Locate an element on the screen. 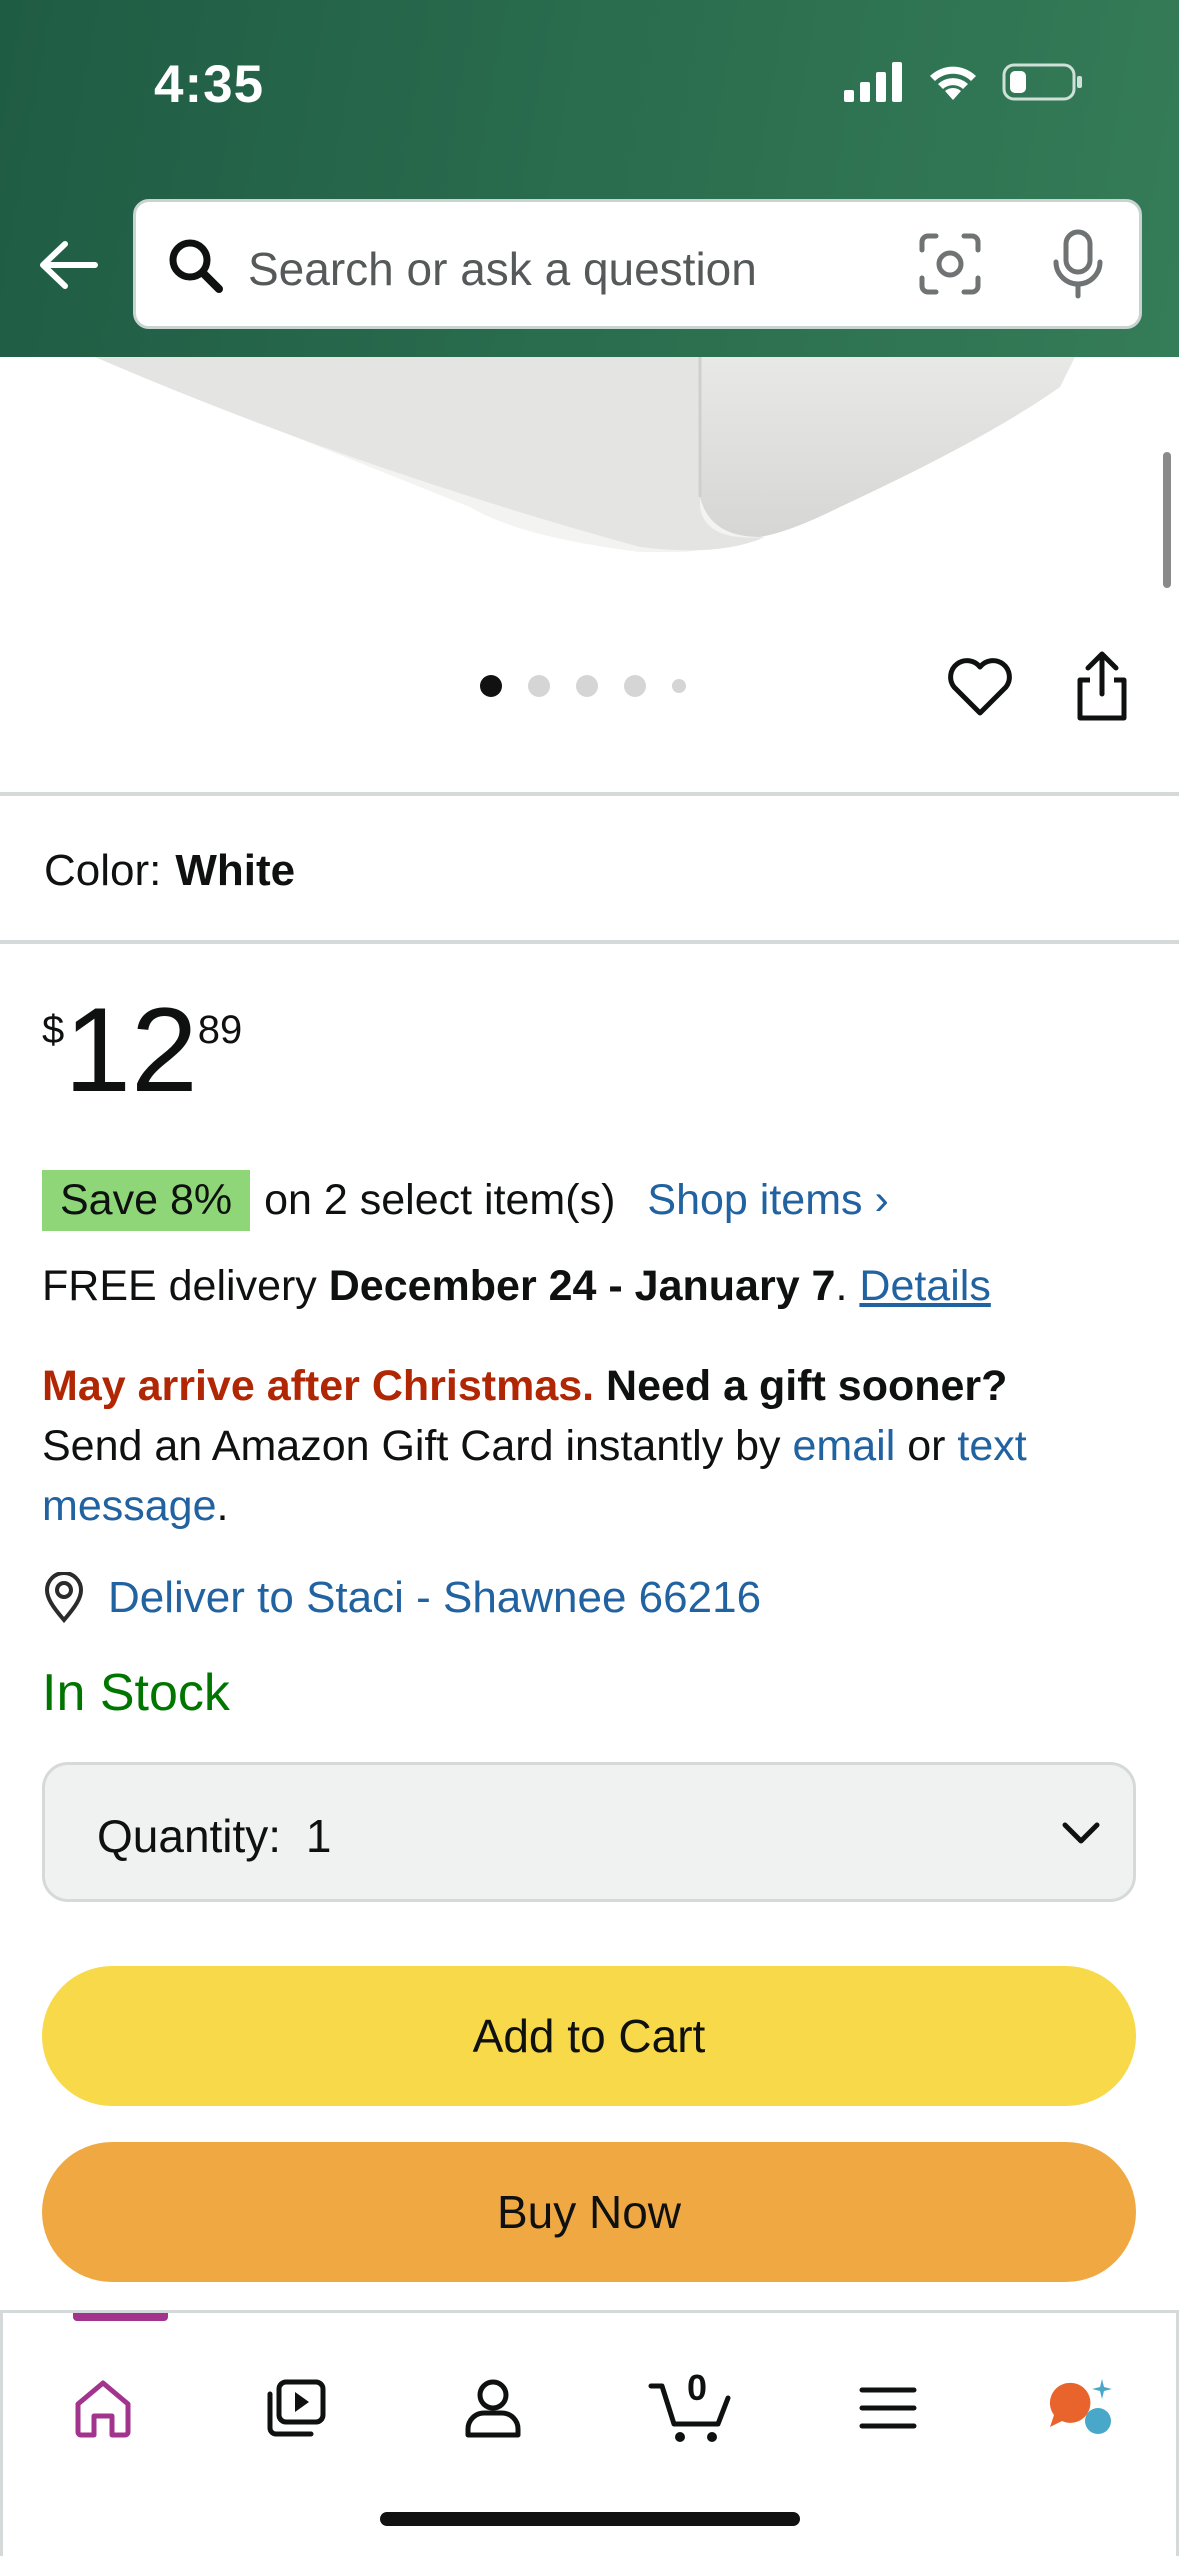 This screenshot has height=2556, width=1179. back-button is located at coordinates (67, 265).